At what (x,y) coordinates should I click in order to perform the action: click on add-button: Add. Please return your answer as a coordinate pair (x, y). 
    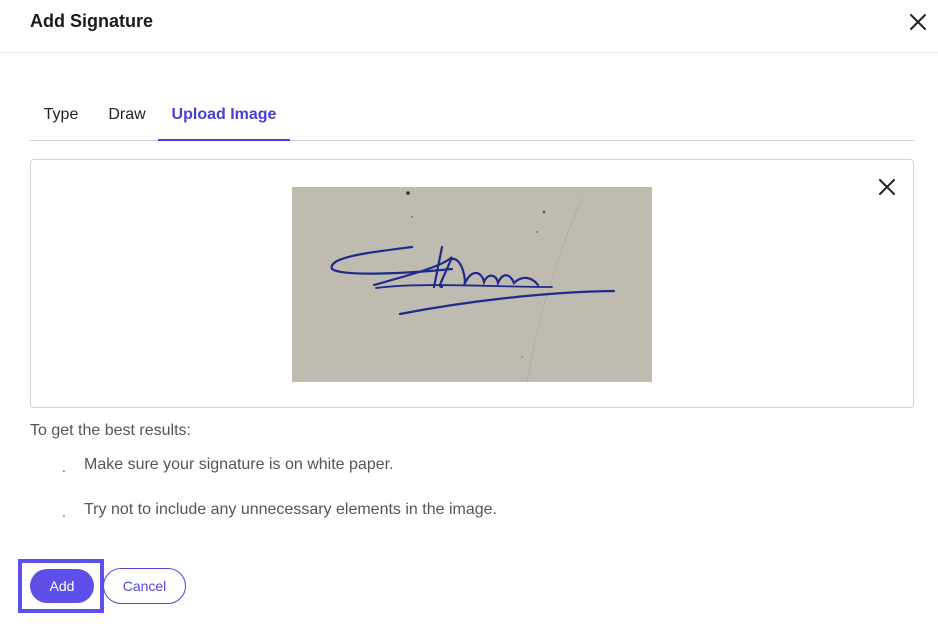
    Looking at the image, I should click on (62, 586).